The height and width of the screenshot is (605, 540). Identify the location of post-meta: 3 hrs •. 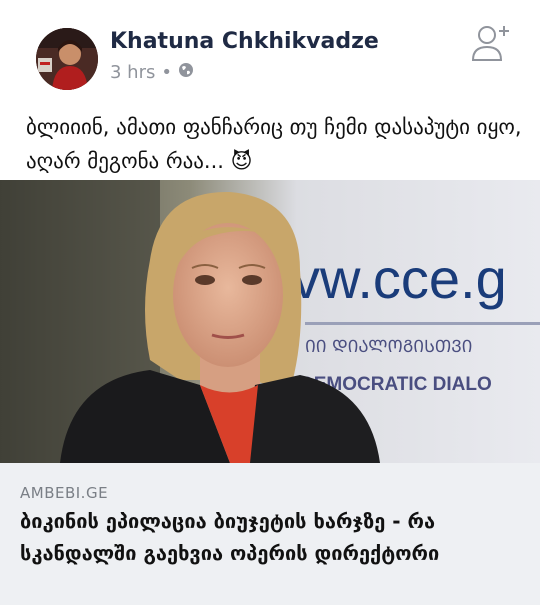
(152, 72).